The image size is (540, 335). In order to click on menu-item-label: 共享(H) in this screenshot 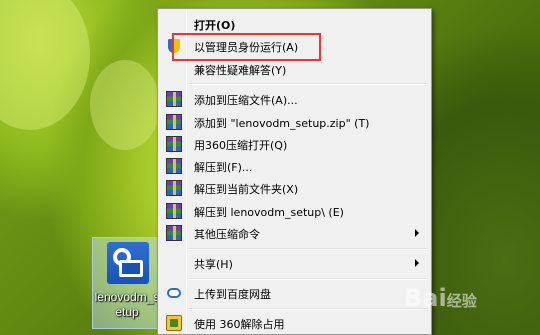, I will do `click(213, 264)`.